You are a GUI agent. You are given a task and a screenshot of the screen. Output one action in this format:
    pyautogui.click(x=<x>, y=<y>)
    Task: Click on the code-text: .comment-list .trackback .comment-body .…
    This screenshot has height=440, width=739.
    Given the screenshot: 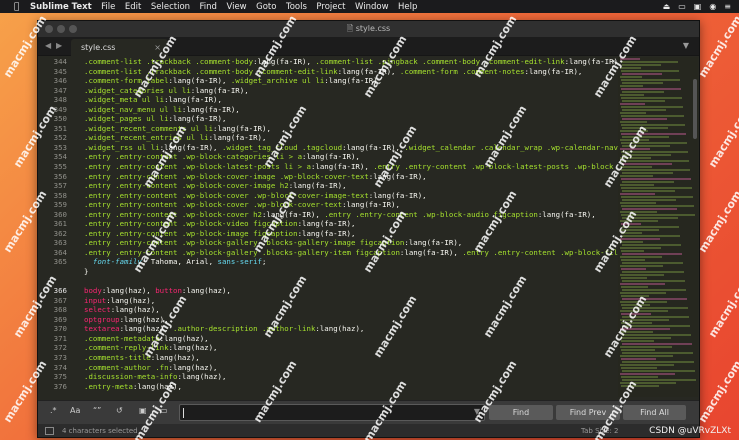 What is the action you would take?
    pyautogui.click(x=326, y=72)
    